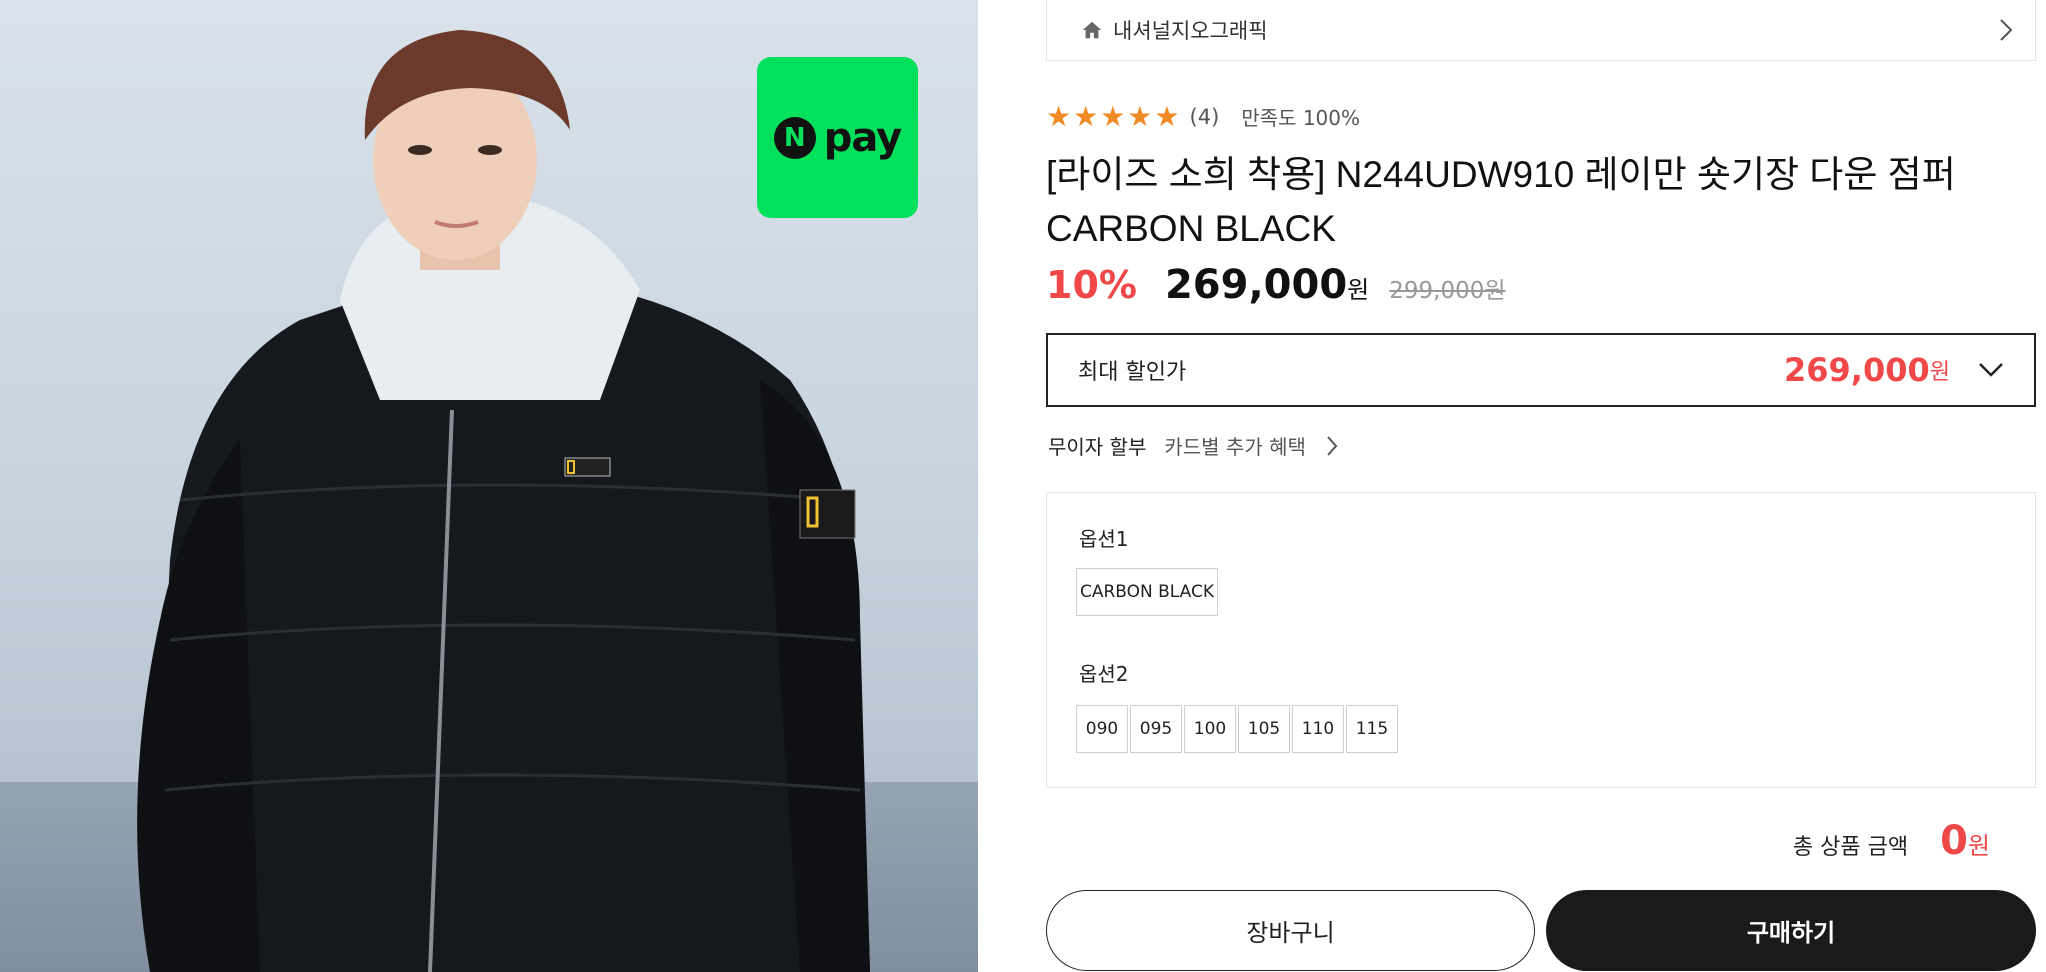 The height and width of the screenshot is (972, 2046). I want to click on review-count: (4), so click(1205, 117).